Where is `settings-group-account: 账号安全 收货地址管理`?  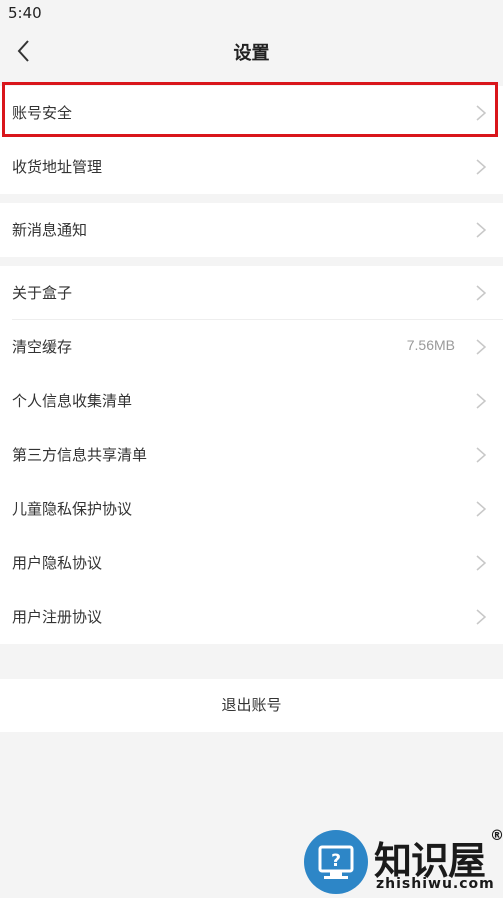
settings-group-account: 账号安全 收货地址管理 is located at coordinates (251, 140).